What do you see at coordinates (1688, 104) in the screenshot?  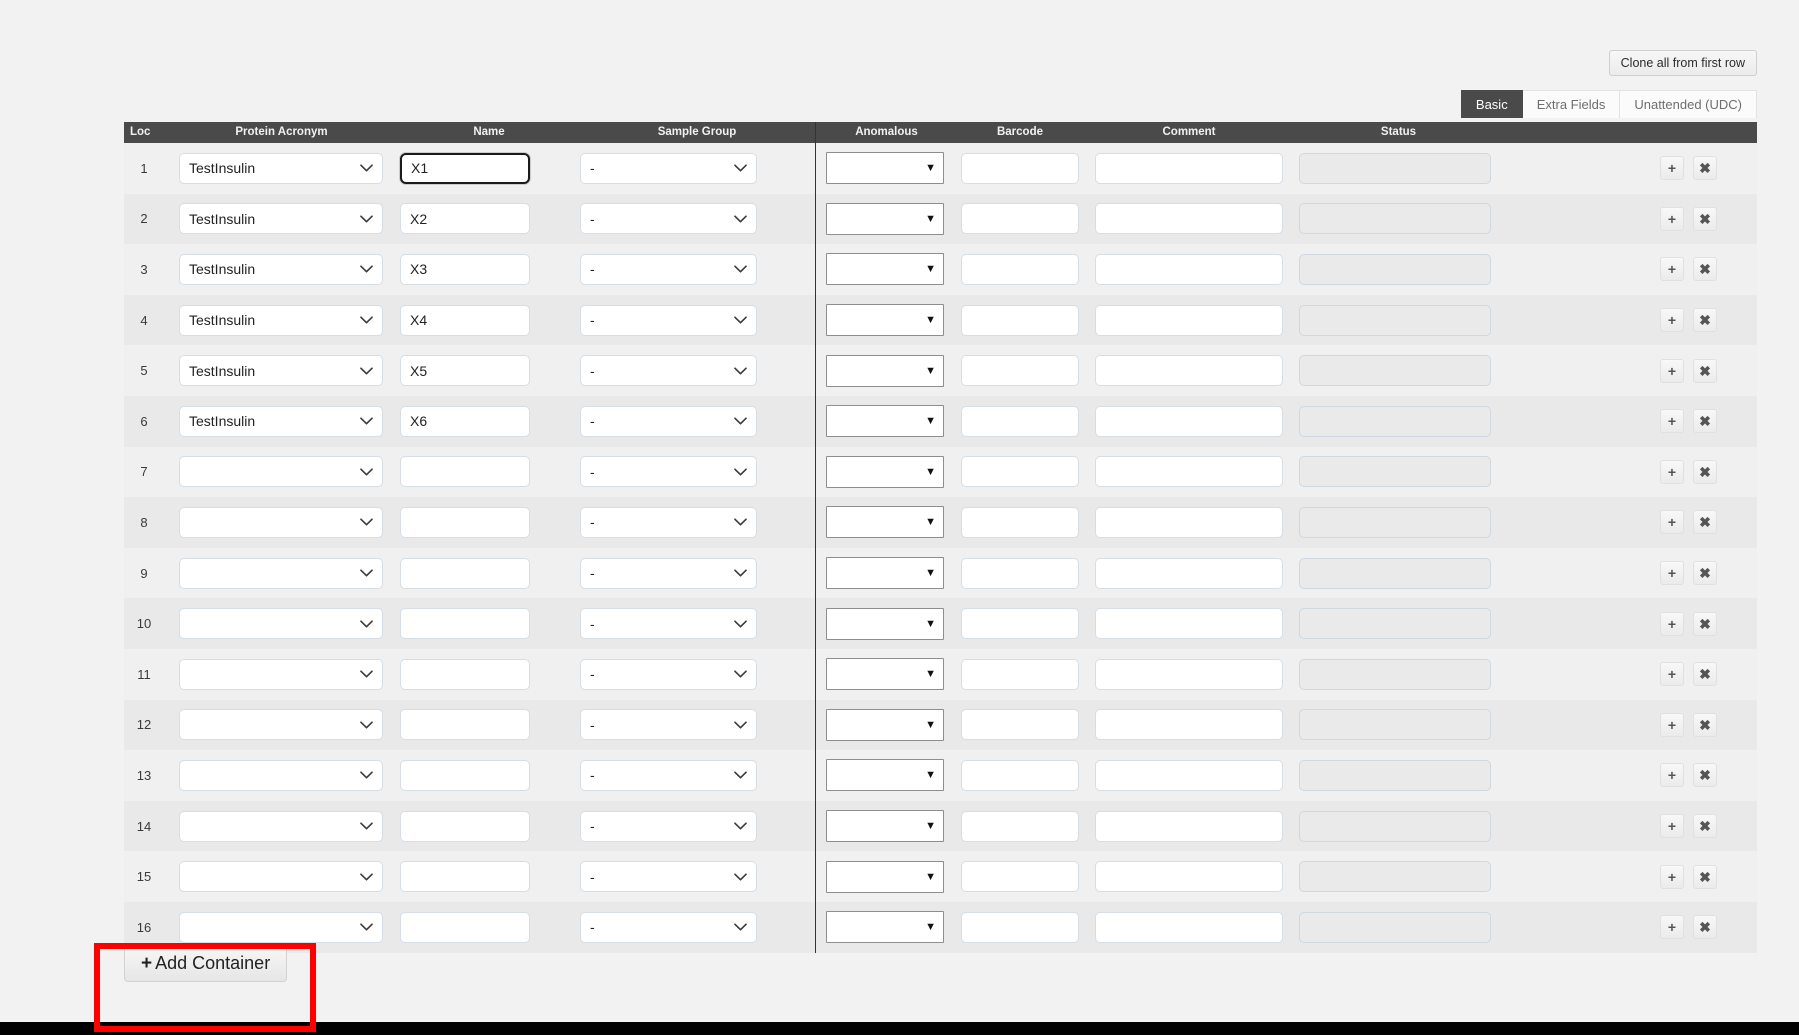 I see `tab-unattended-udc: Unattended (UDC)` at bounding box center [1688, 104].